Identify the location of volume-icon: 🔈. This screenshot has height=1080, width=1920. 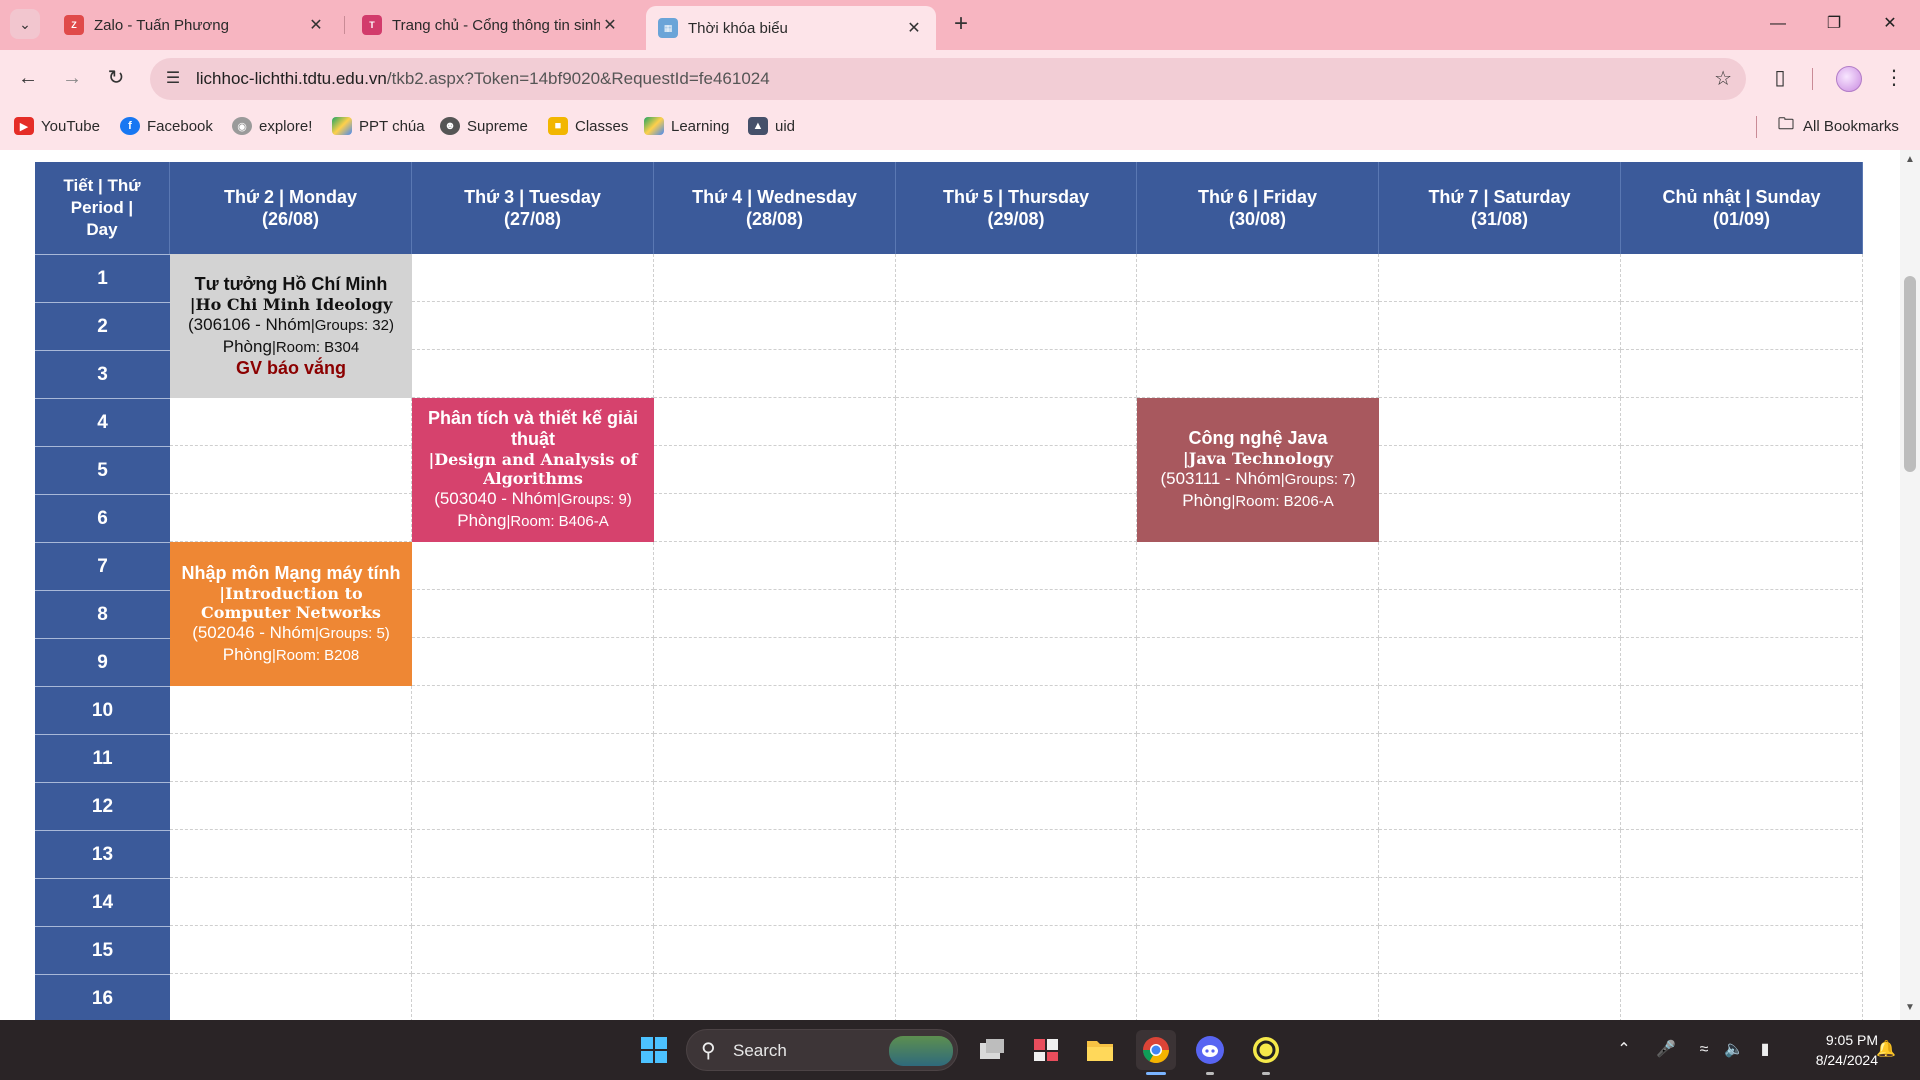
(1734, 1050).